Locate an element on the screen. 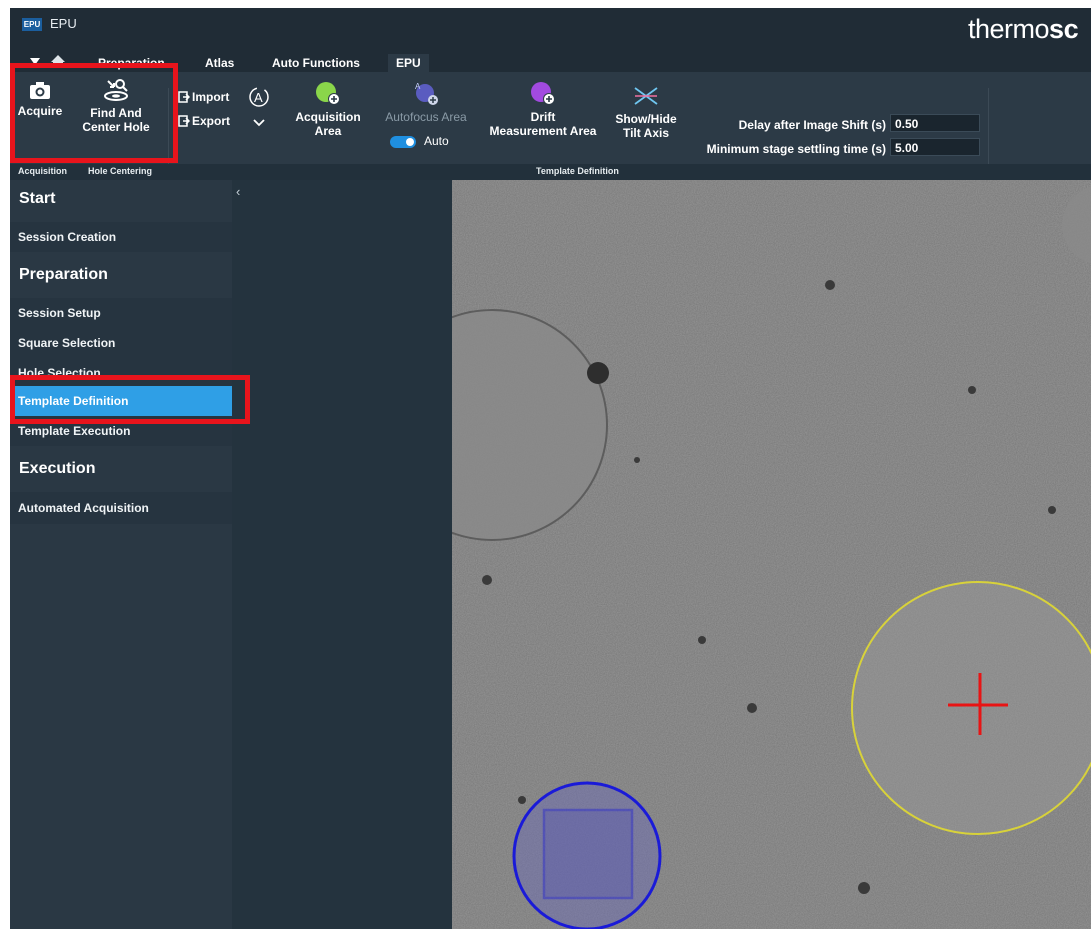 Image resolution: width=1091 pixels, height=929 pixels. tab-epu: EPU is located at coordinates (408, 63).